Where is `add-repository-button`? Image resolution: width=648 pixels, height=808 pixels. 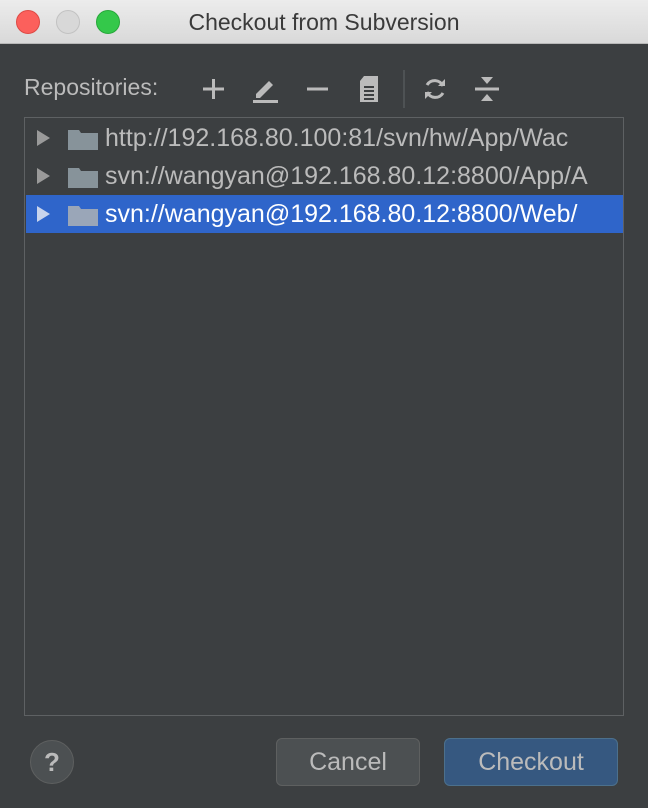
add-repository-button is located at coordinates (213, 89).